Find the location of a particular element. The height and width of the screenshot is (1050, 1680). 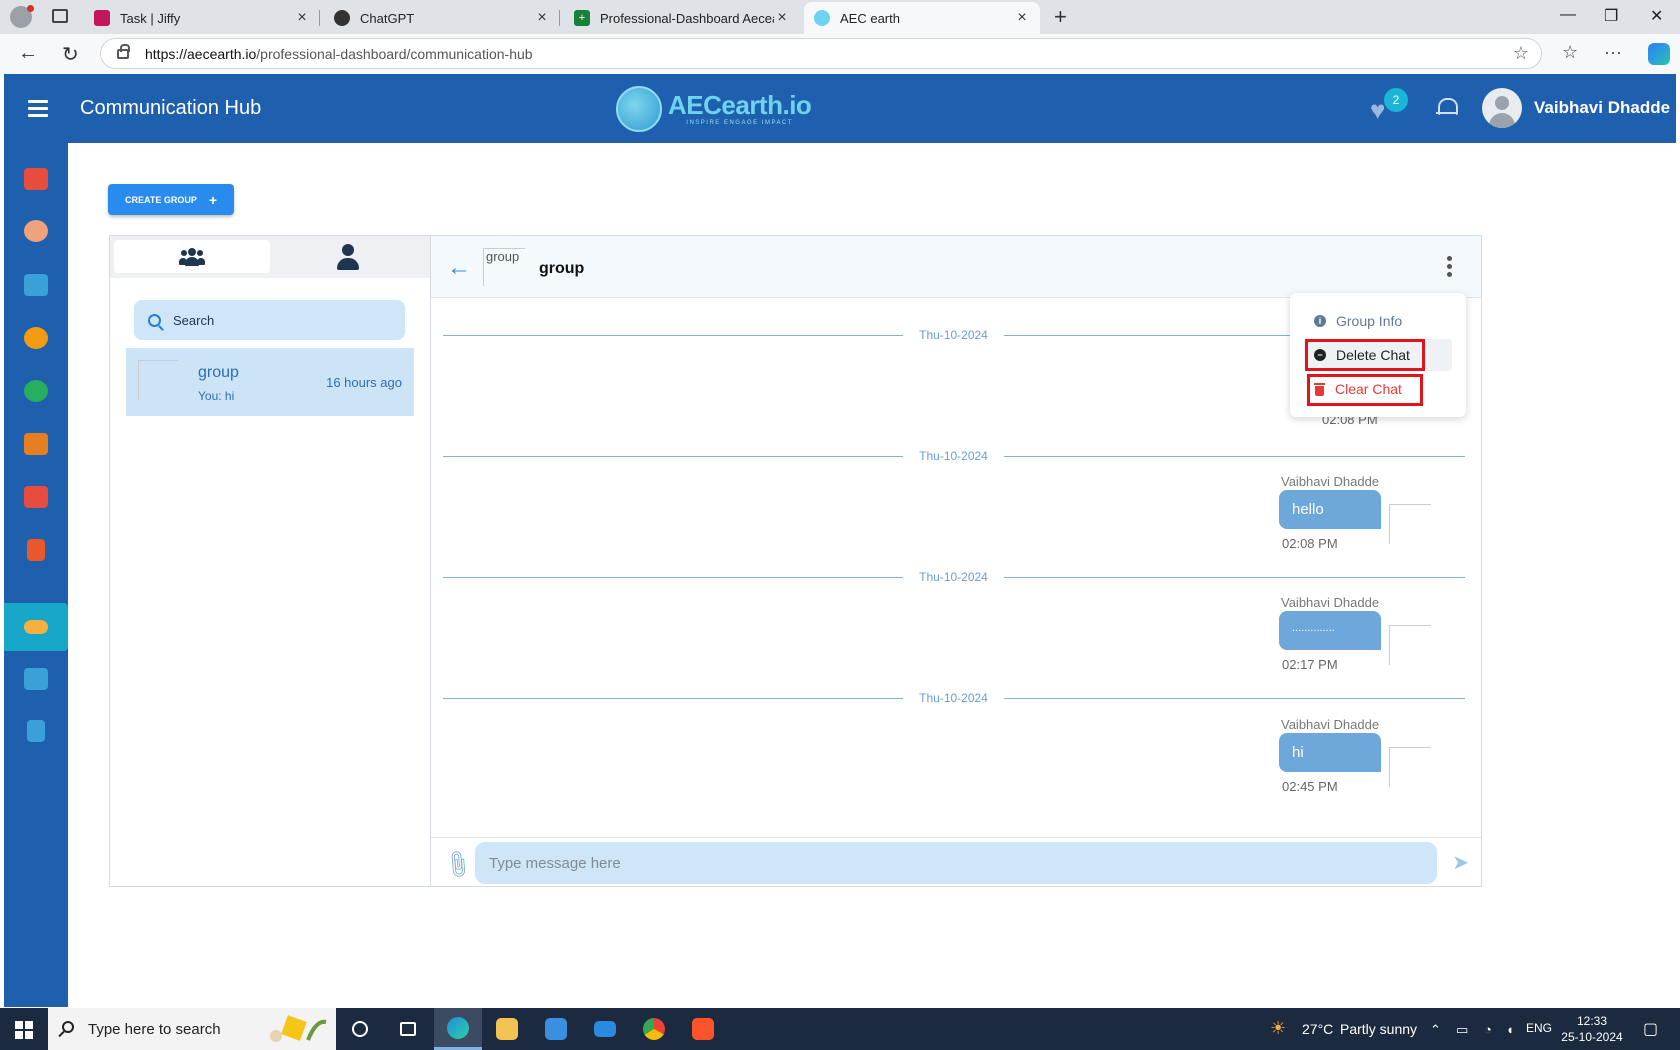

copilot-icon is located at coordinates (1659, 54).